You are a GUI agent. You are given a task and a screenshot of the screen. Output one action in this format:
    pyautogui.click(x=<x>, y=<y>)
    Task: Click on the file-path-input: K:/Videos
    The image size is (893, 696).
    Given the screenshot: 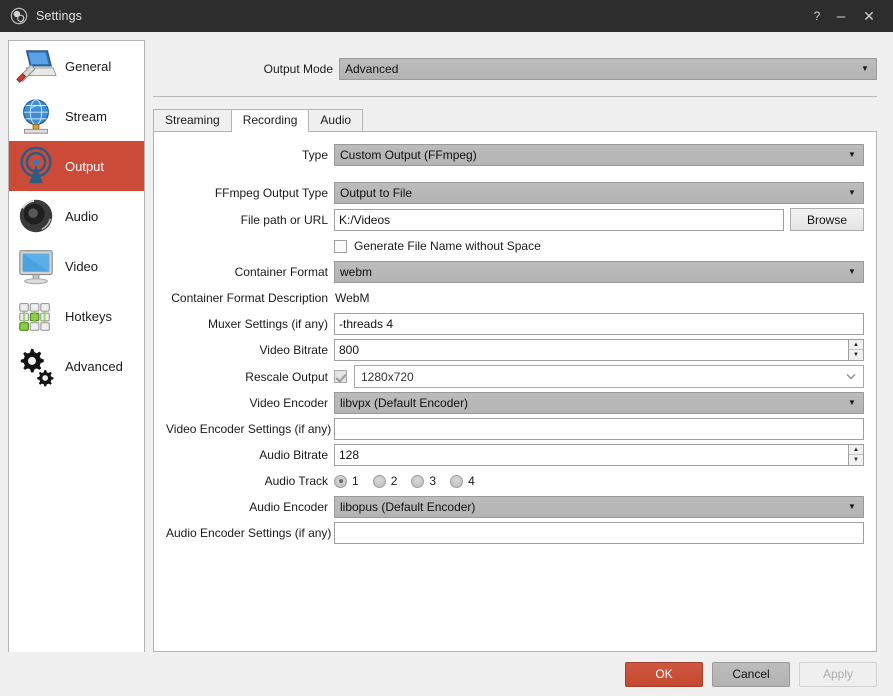 What is the action you would take?
    pyautogui.click(x=559, y=219)
    